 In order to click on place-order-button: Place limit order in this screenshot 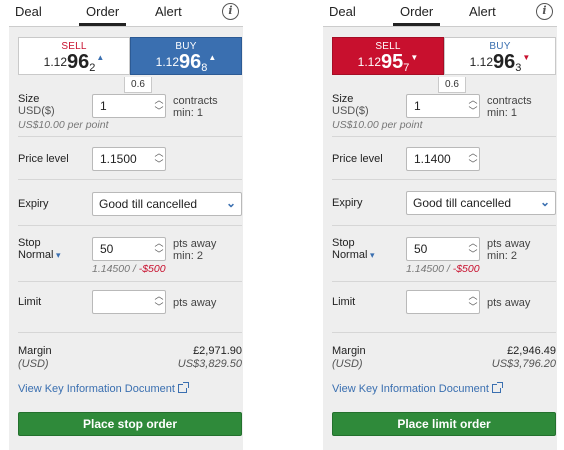, I will do `click(444, 424)`.